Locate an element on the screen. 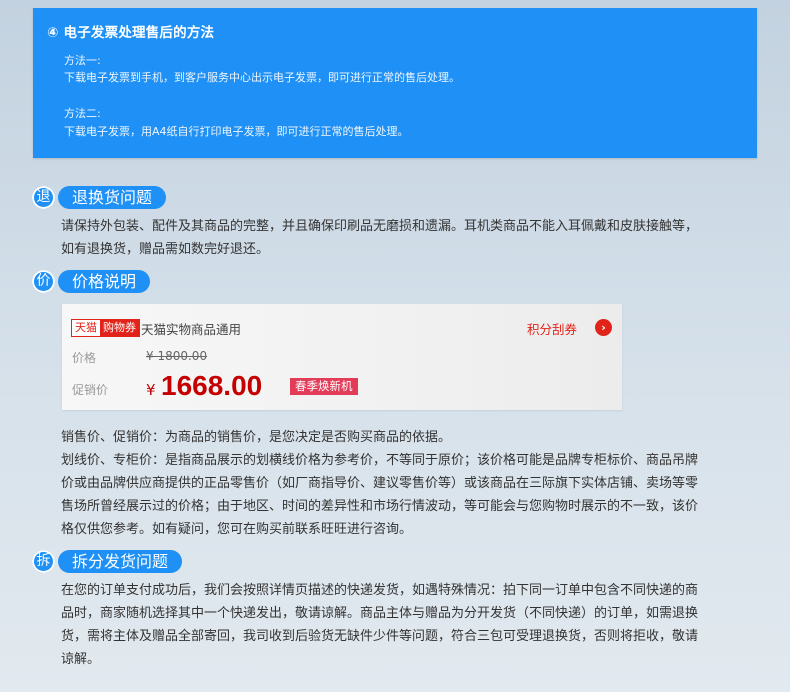 This screenshot has width=790, height=692. coupon-text: 购物券 is located at coordinates (119, 328).